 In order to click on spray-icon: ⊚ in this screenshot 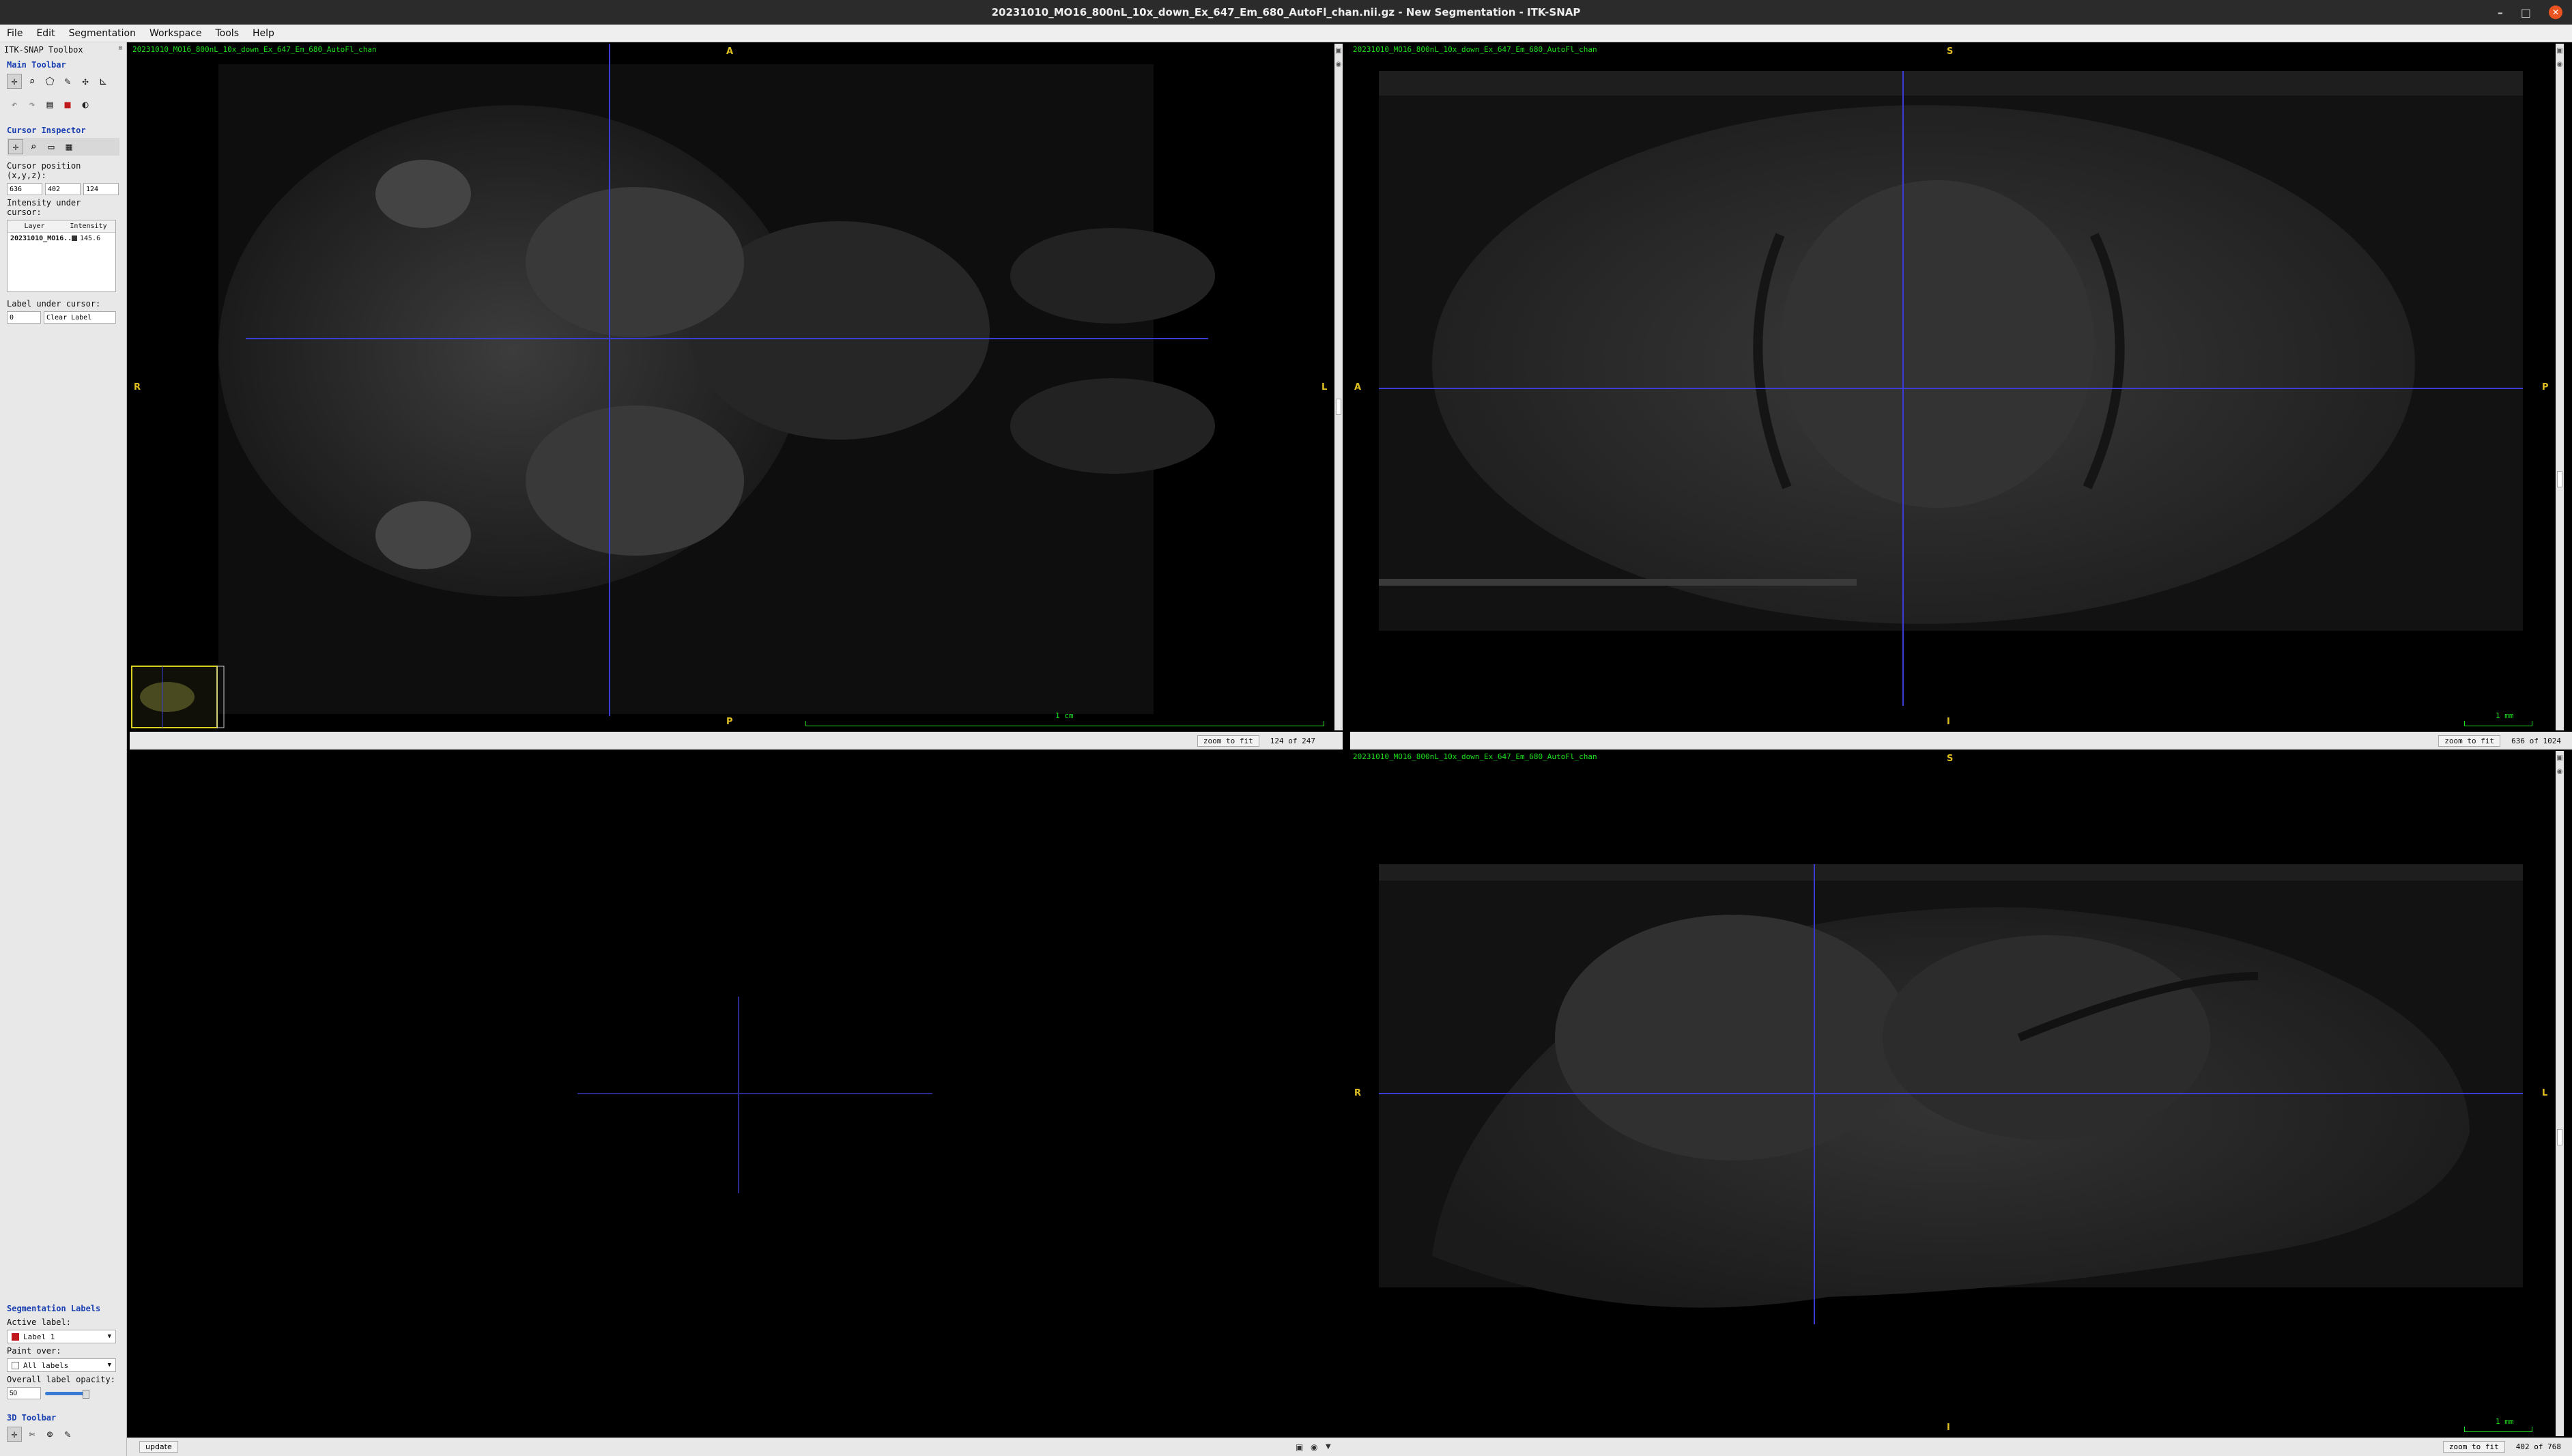, I will do `click(49, 1434)`.